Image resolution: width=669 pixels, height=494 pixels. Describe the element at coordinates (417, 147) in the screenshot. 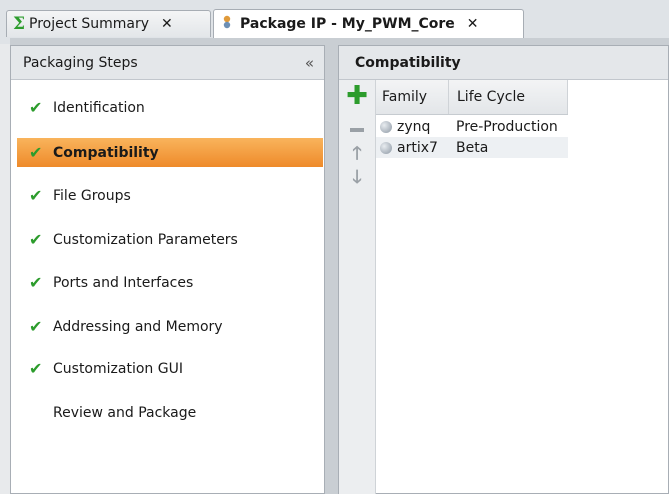

I see `family-cell: artix7` at that location.